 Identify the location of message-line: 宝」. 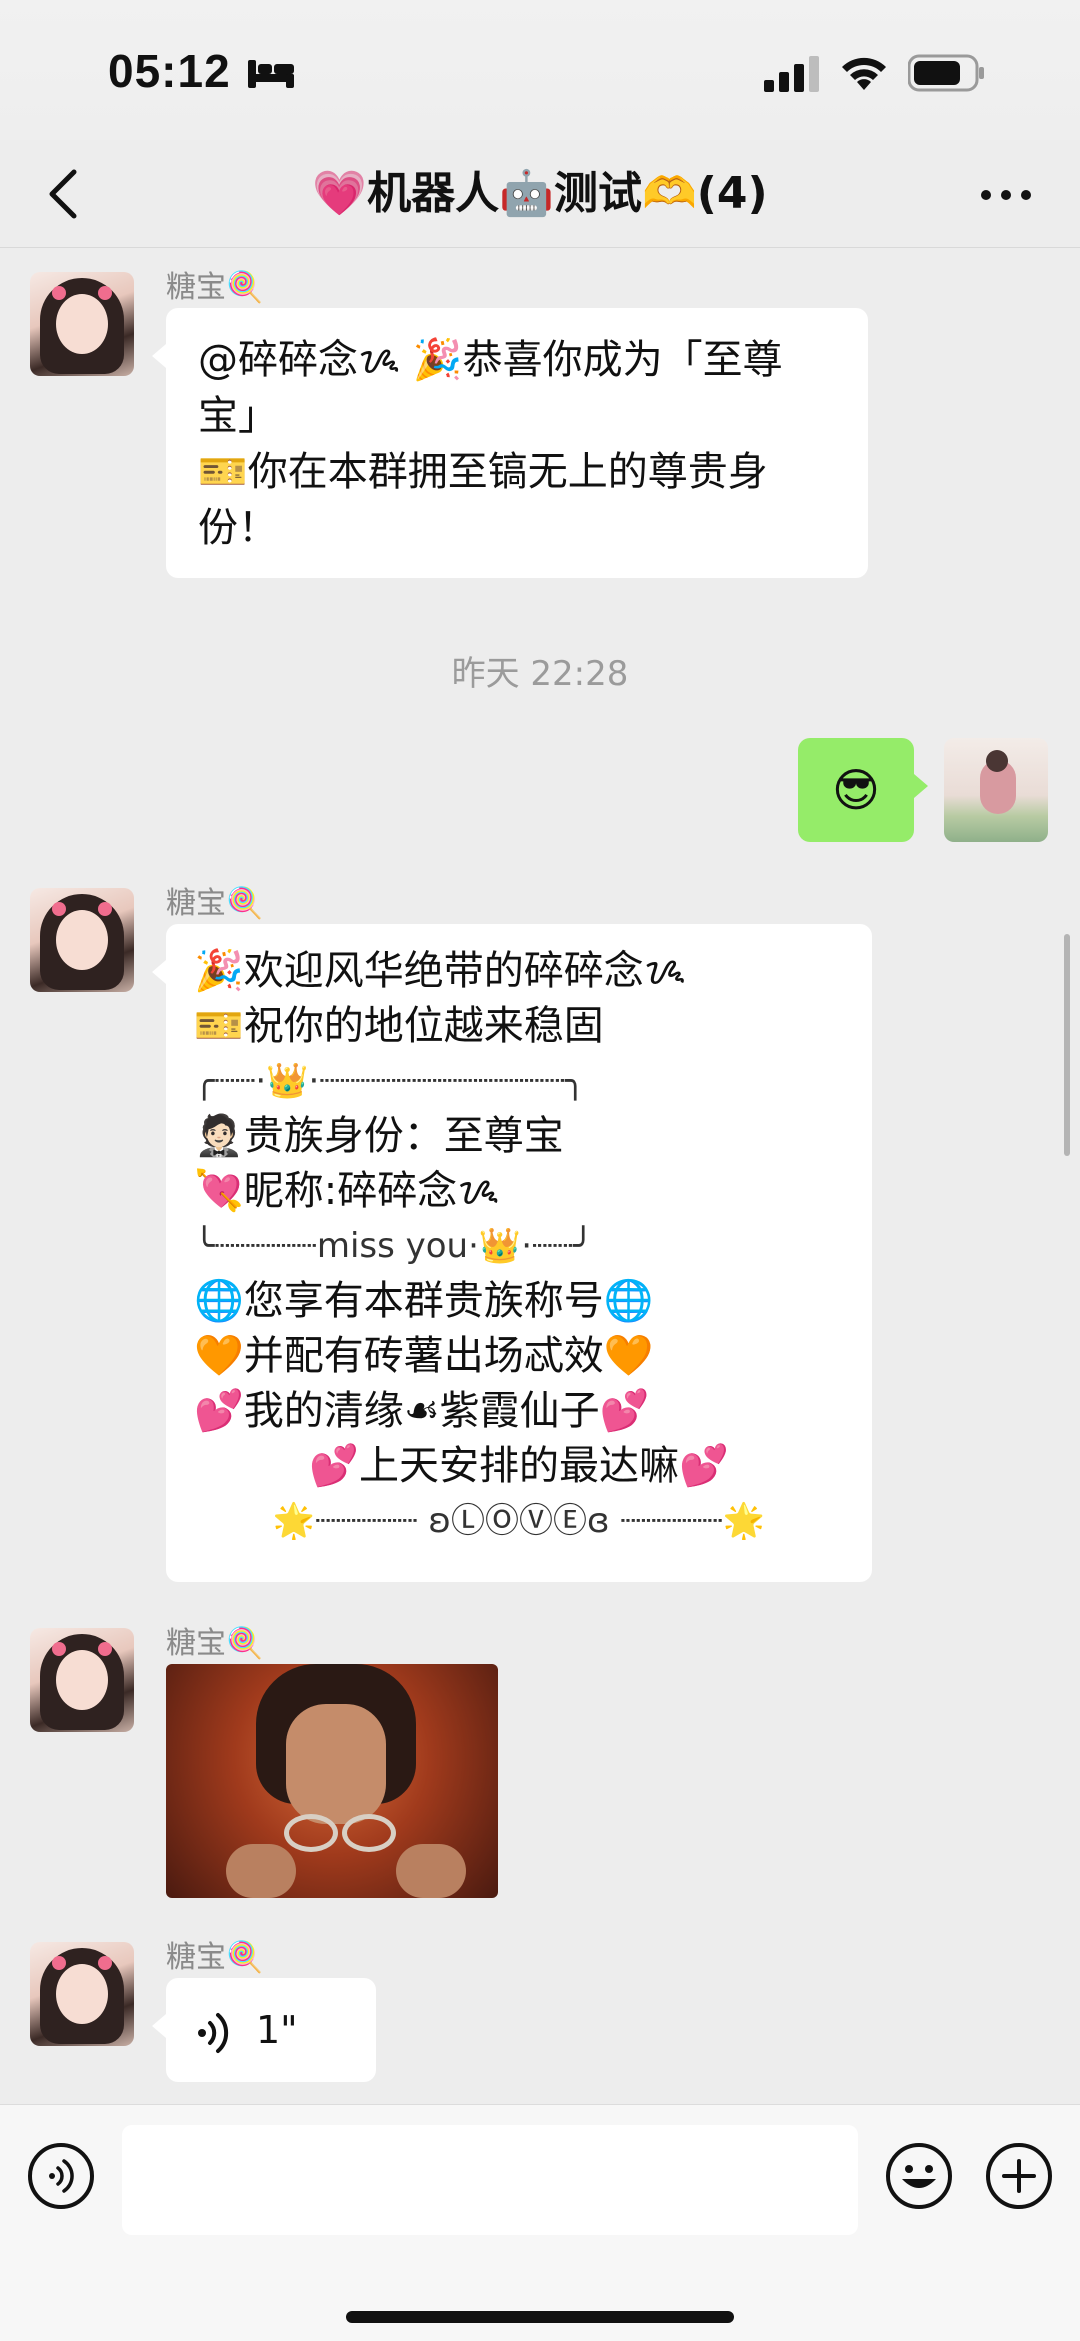
(238, 416).